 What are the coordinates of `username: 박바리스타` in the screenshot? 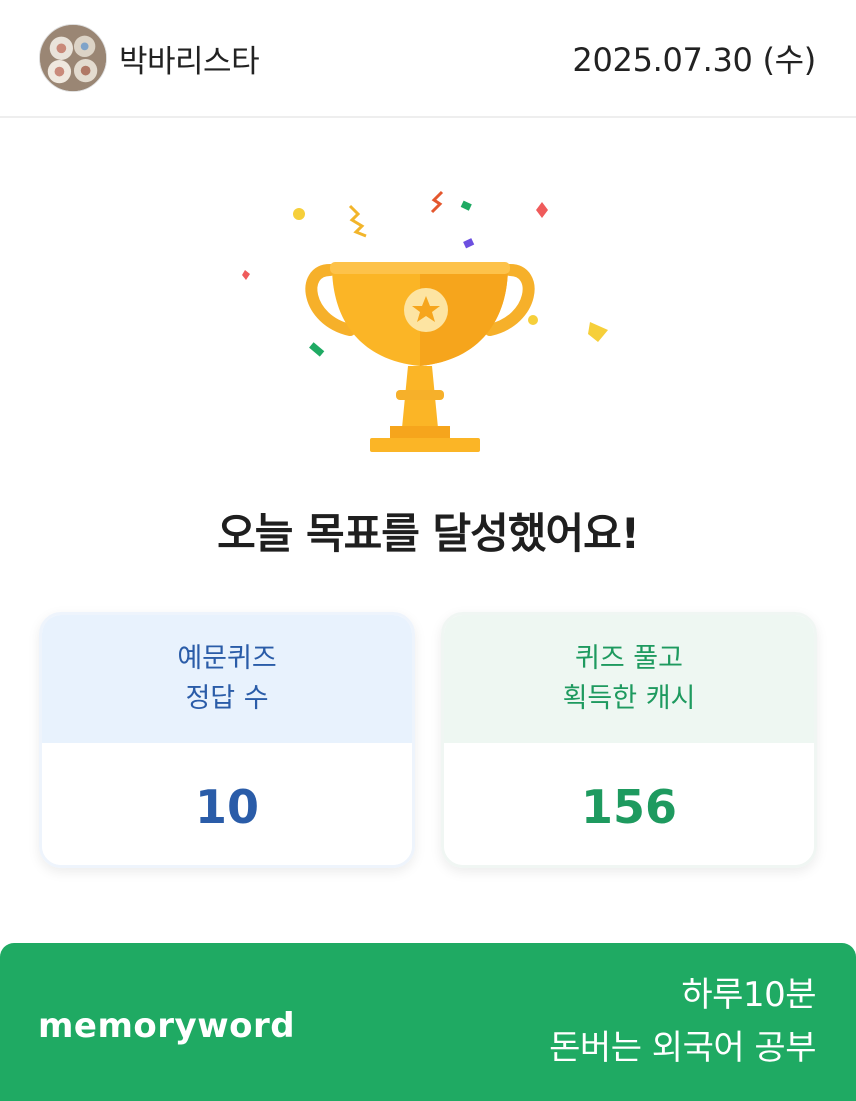 It's located at (189, 61).